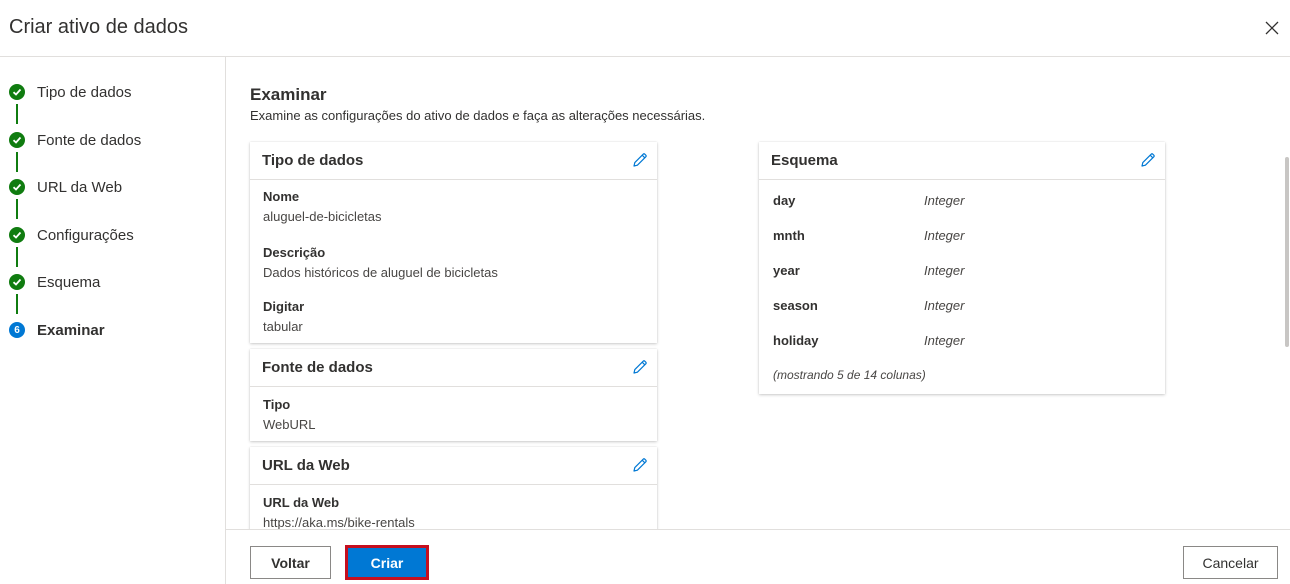 The image size is (1290, 584). I want to click on card-header: URL da Web, so click(453, 466).